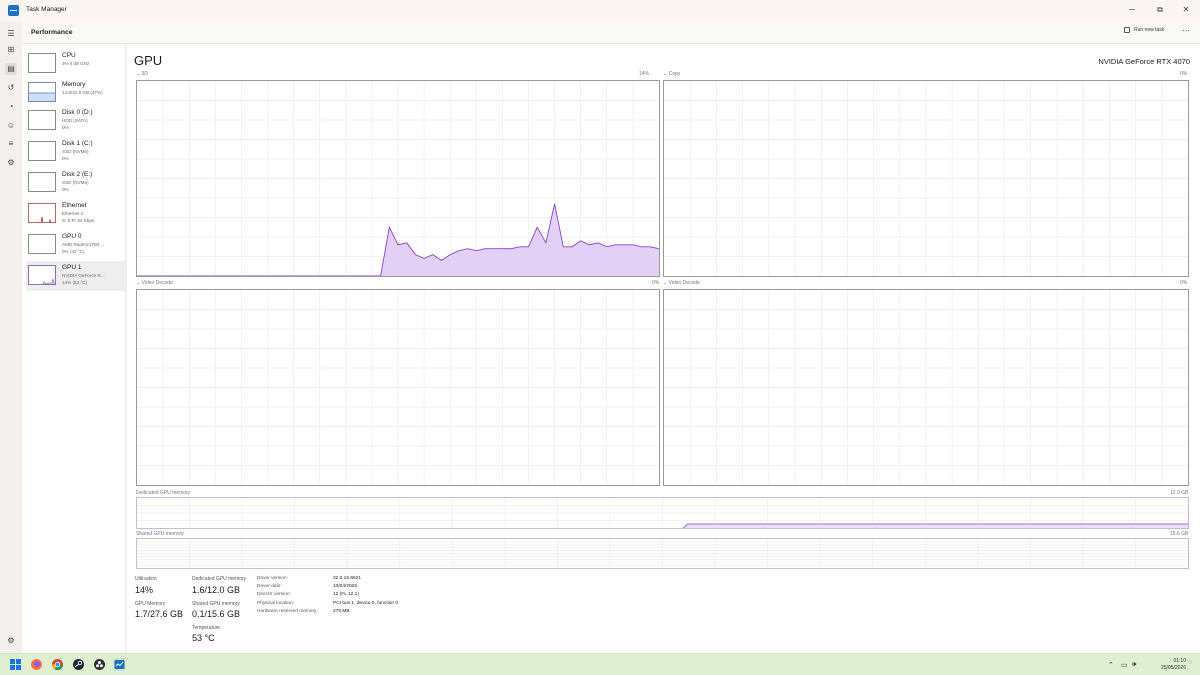 This screenshot has width=1200, height=675. What do you see at coordinates (11, 144) in the screenshot?
I see `details-icon: ≡` at bounding box center [11, 144].